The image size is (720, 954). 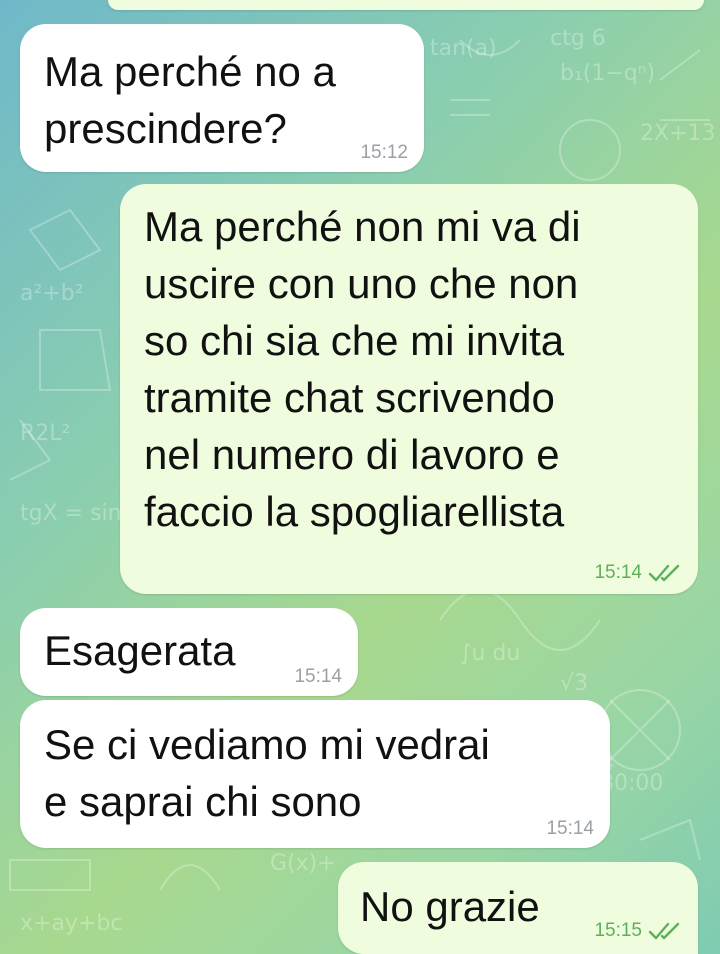 I want to click on message-time: 15:12, so click(x=384, y=152).